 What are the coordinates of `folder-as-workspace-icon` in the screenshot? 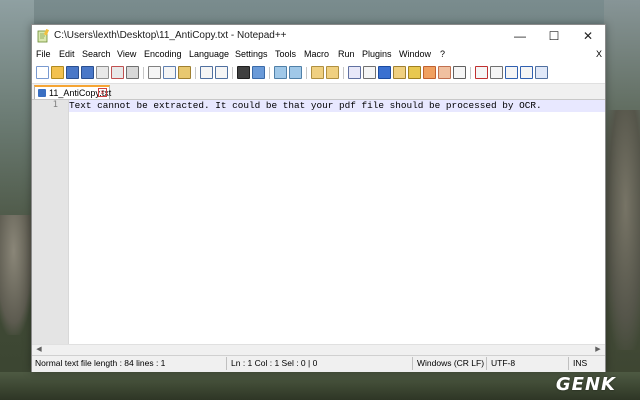 It's located at (444, 72).